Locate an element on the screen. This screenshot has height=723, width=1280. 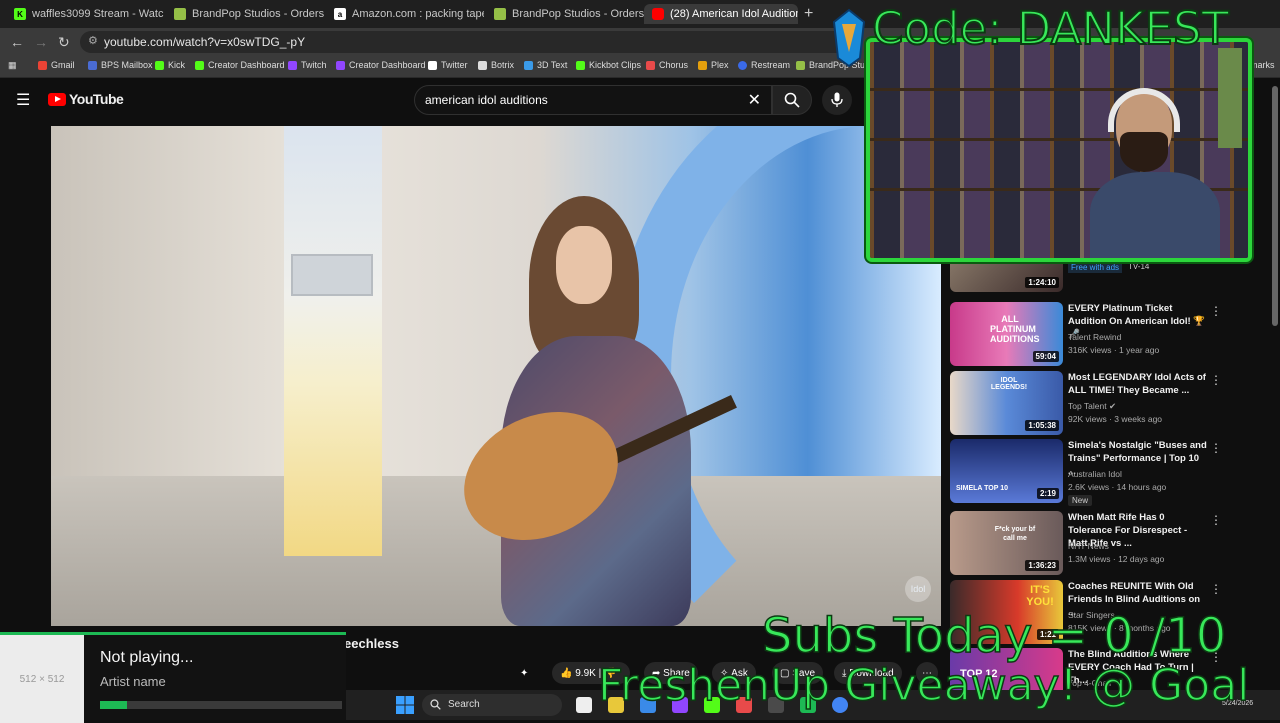
kick-icon: K is located at coordinates (20, 14).